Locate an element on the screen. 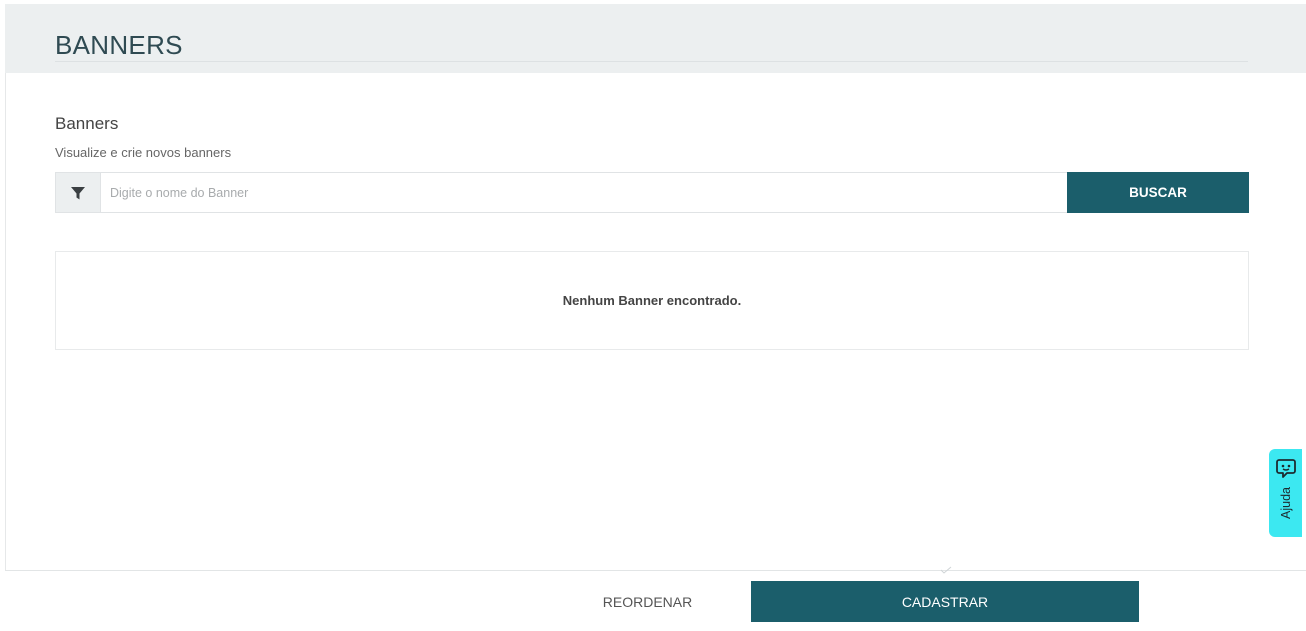 Image resolution: width=1306 pixels, height=631 pixels. results-panel: Nenhum Banner encontrado. is located at coordinates (652, 300).